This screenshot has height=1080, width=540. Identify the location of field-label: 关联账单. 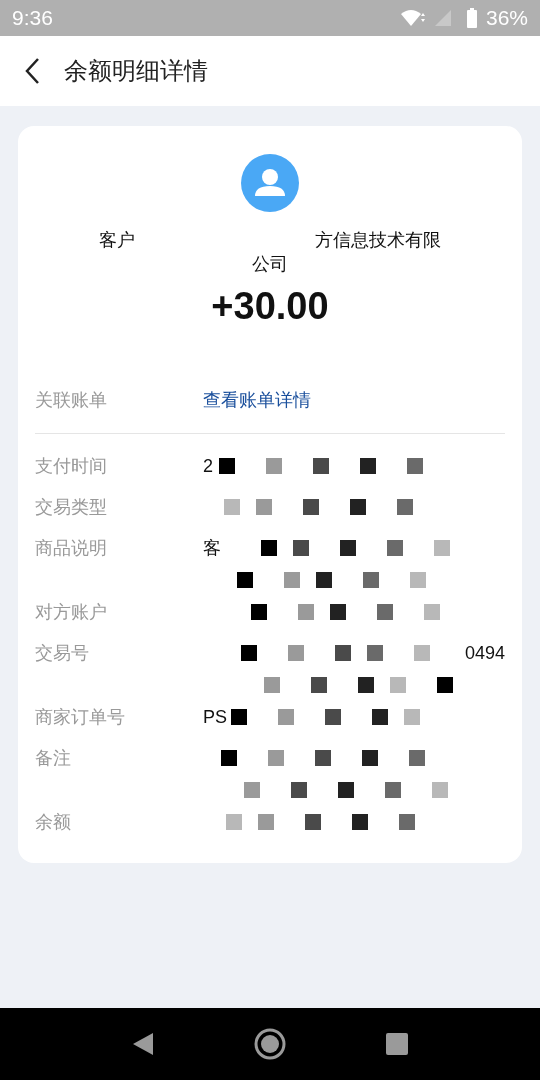
(71, 400).